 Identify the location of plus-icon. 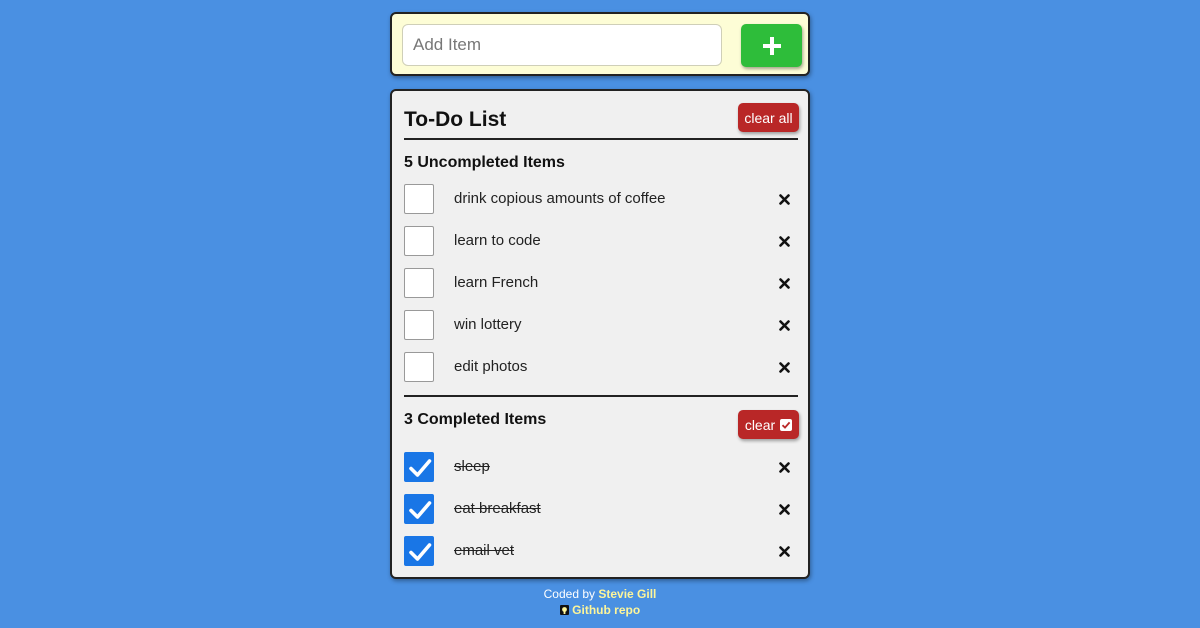
(771, 45).